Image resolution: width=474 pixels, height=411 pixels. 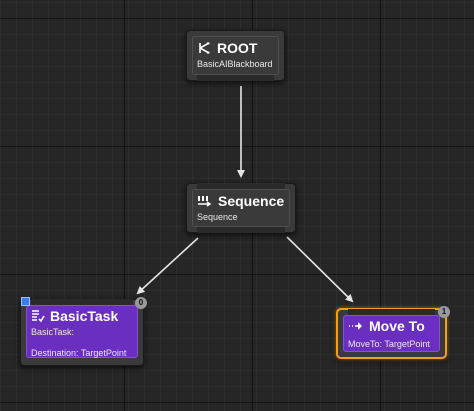 I want to click on sequence-node: Sequence Sequence, so click(x=241, y=208).